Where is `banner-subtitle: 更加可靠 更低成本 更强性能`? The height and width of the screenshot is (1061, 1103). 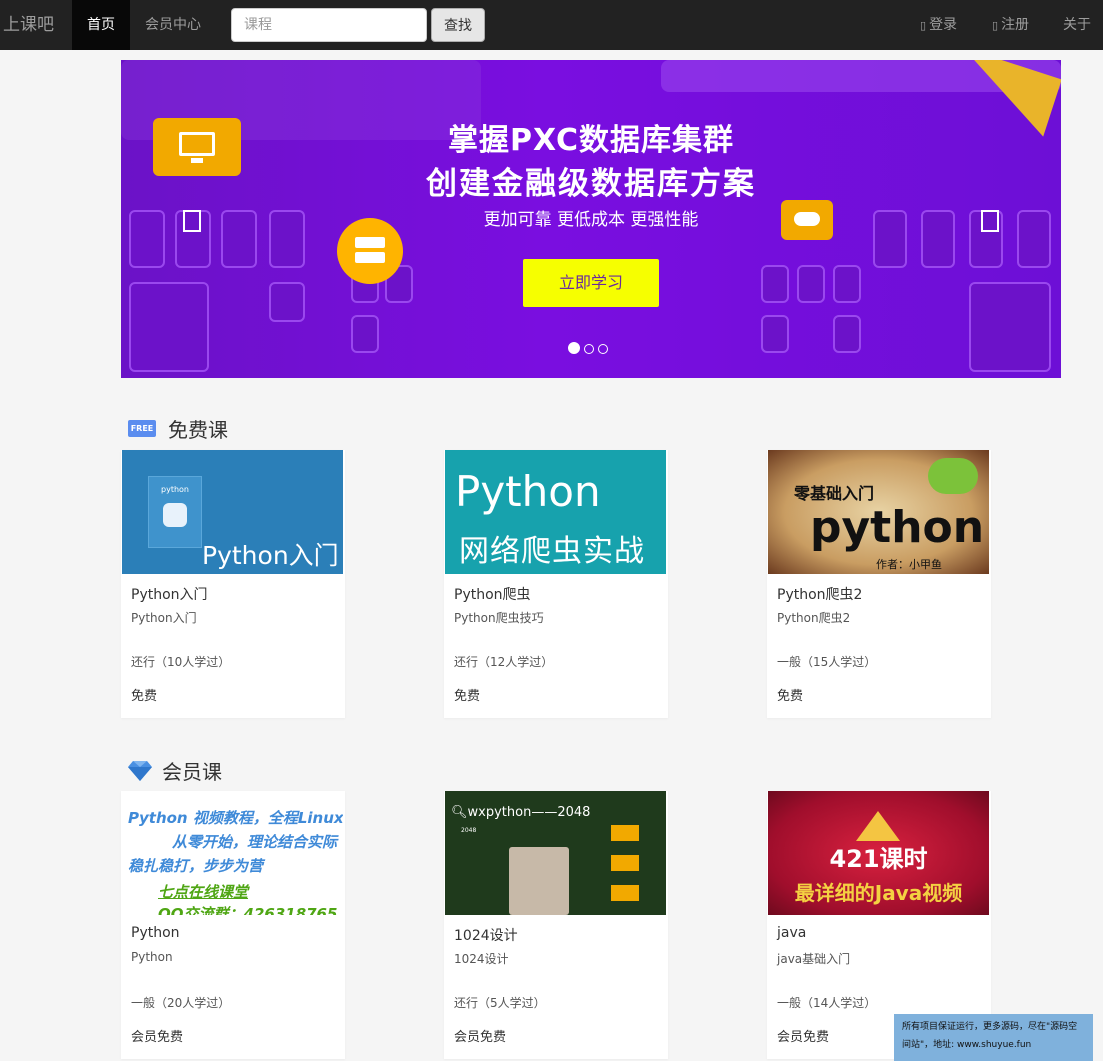 banner-subtitle: 更加可靠 更低成本 更强性能 is located at coordinates (591, 220).